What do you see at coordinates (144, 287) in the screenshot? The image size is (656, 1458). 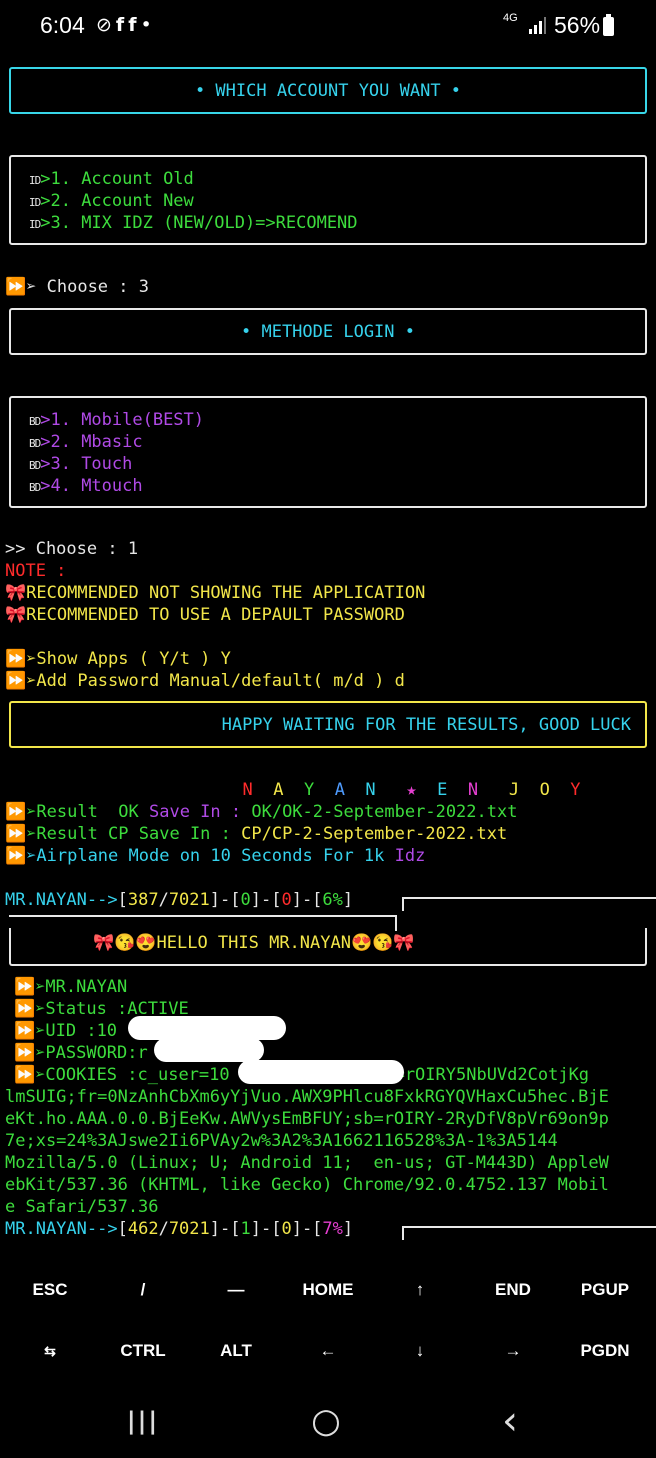 I see `choose-account-value: 3` at bounding box center [144, 287].